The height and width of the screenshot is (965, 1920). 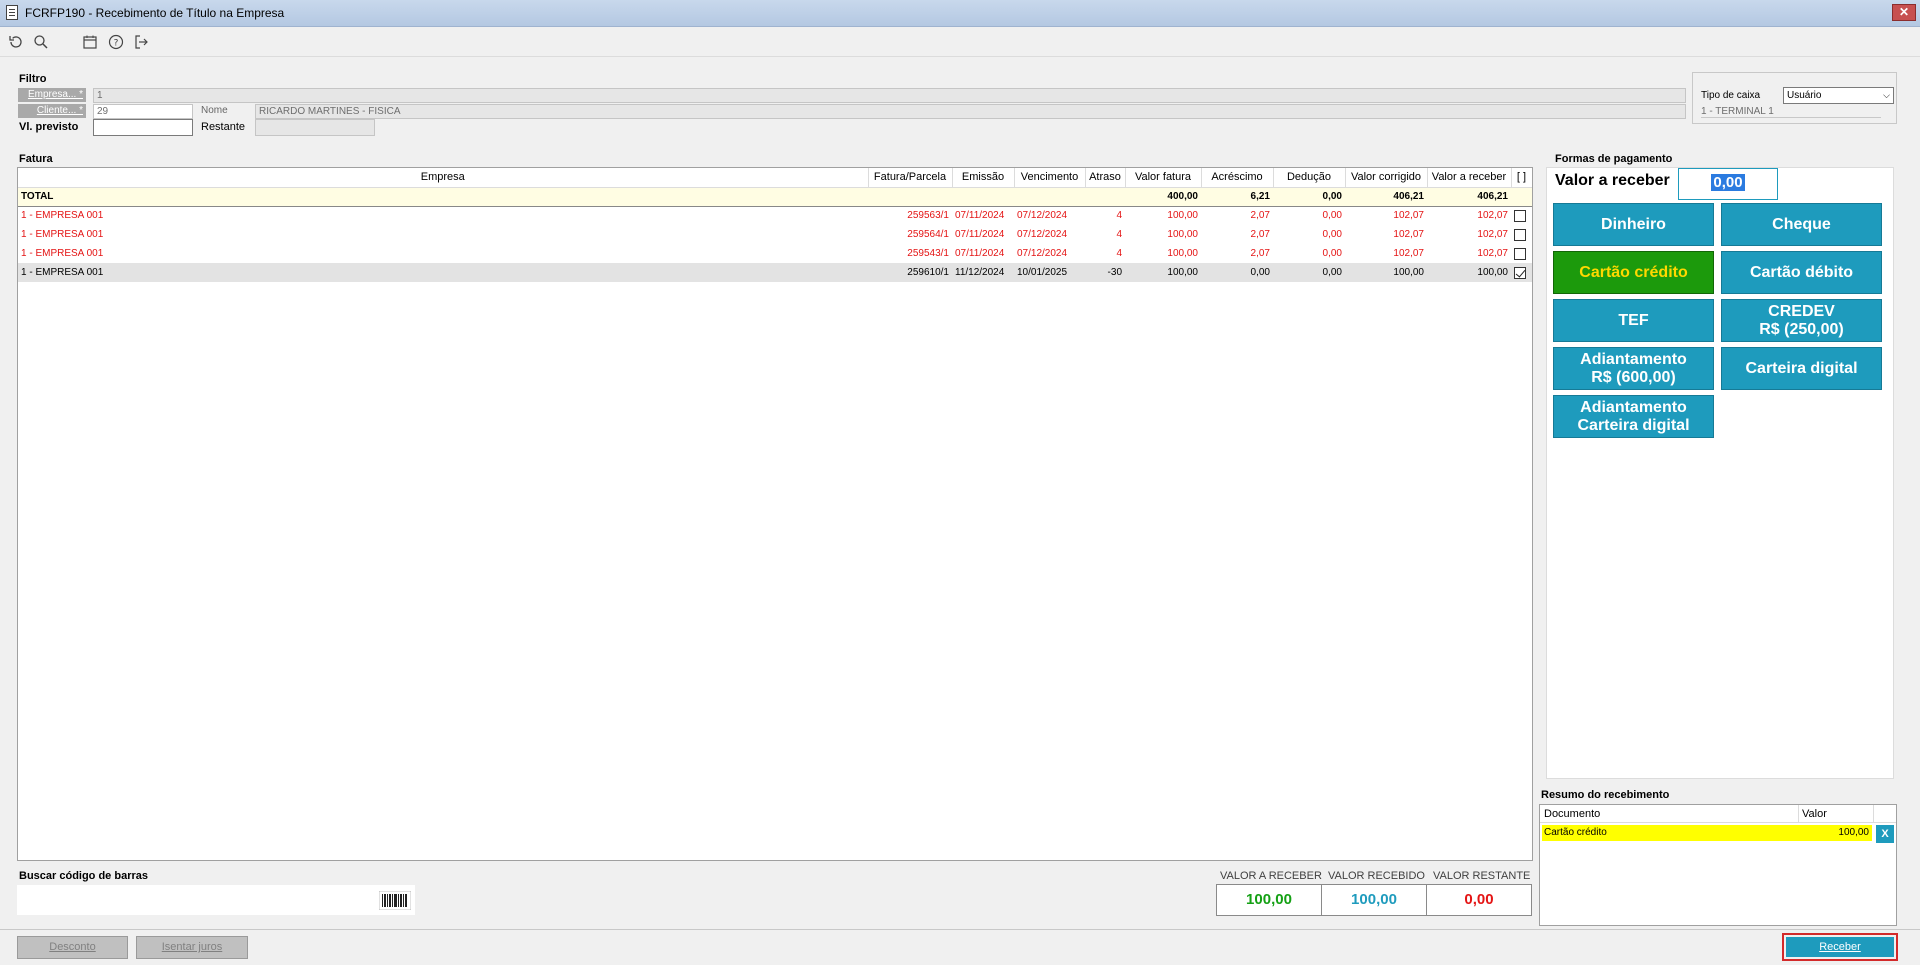 What do you see at coordinates (1332, 253) in the screenshot?
I see `cell-deducao: 0,00` at bounding box center [1332, 253].